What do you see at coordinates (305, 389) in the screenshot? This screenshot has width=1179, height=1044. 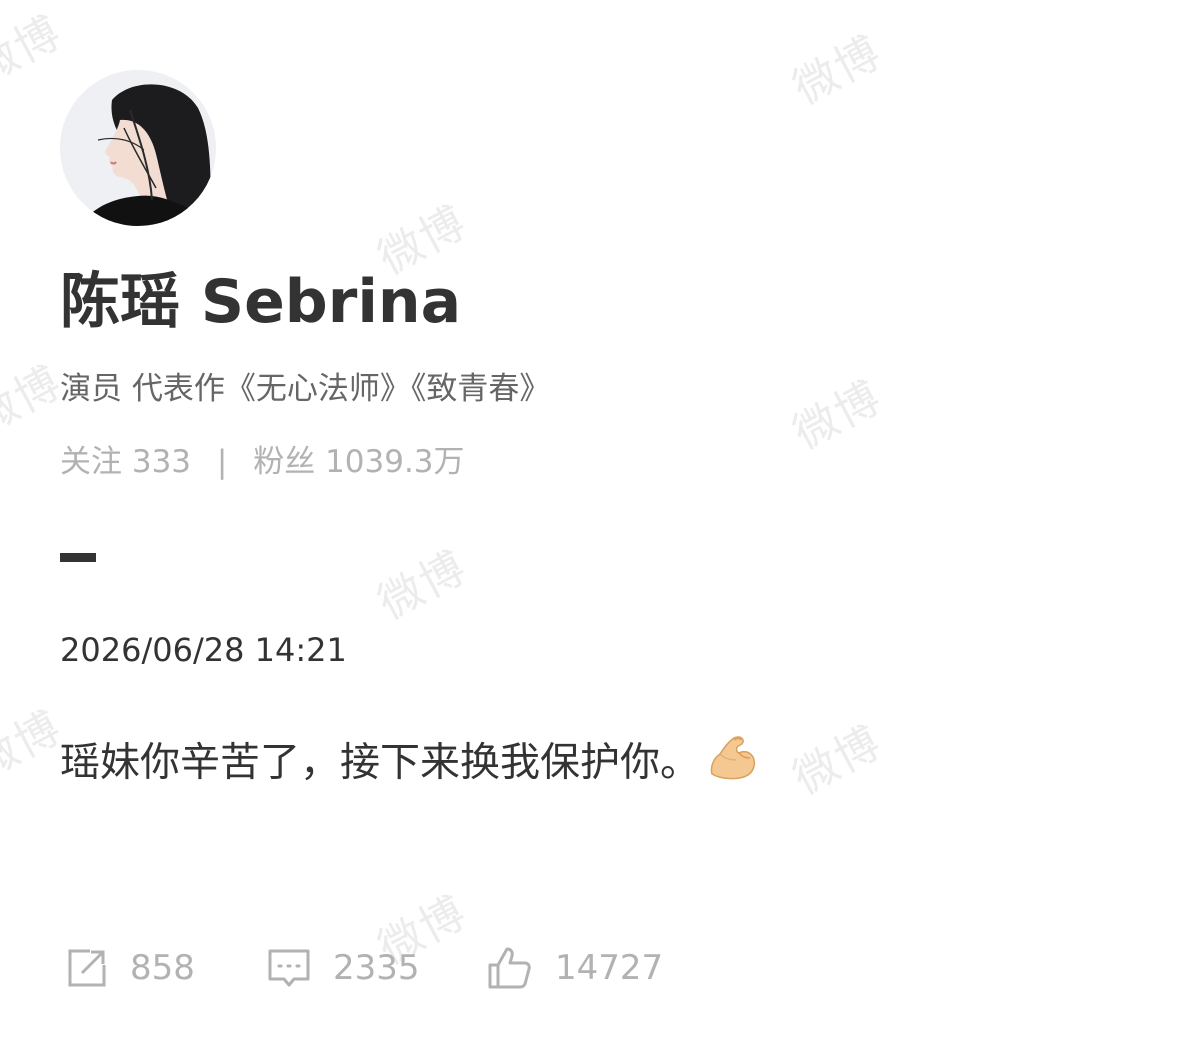 I see `profile-bio: 演员 代表作《无心法师》《致青春》` at bounding box center [305, 389].